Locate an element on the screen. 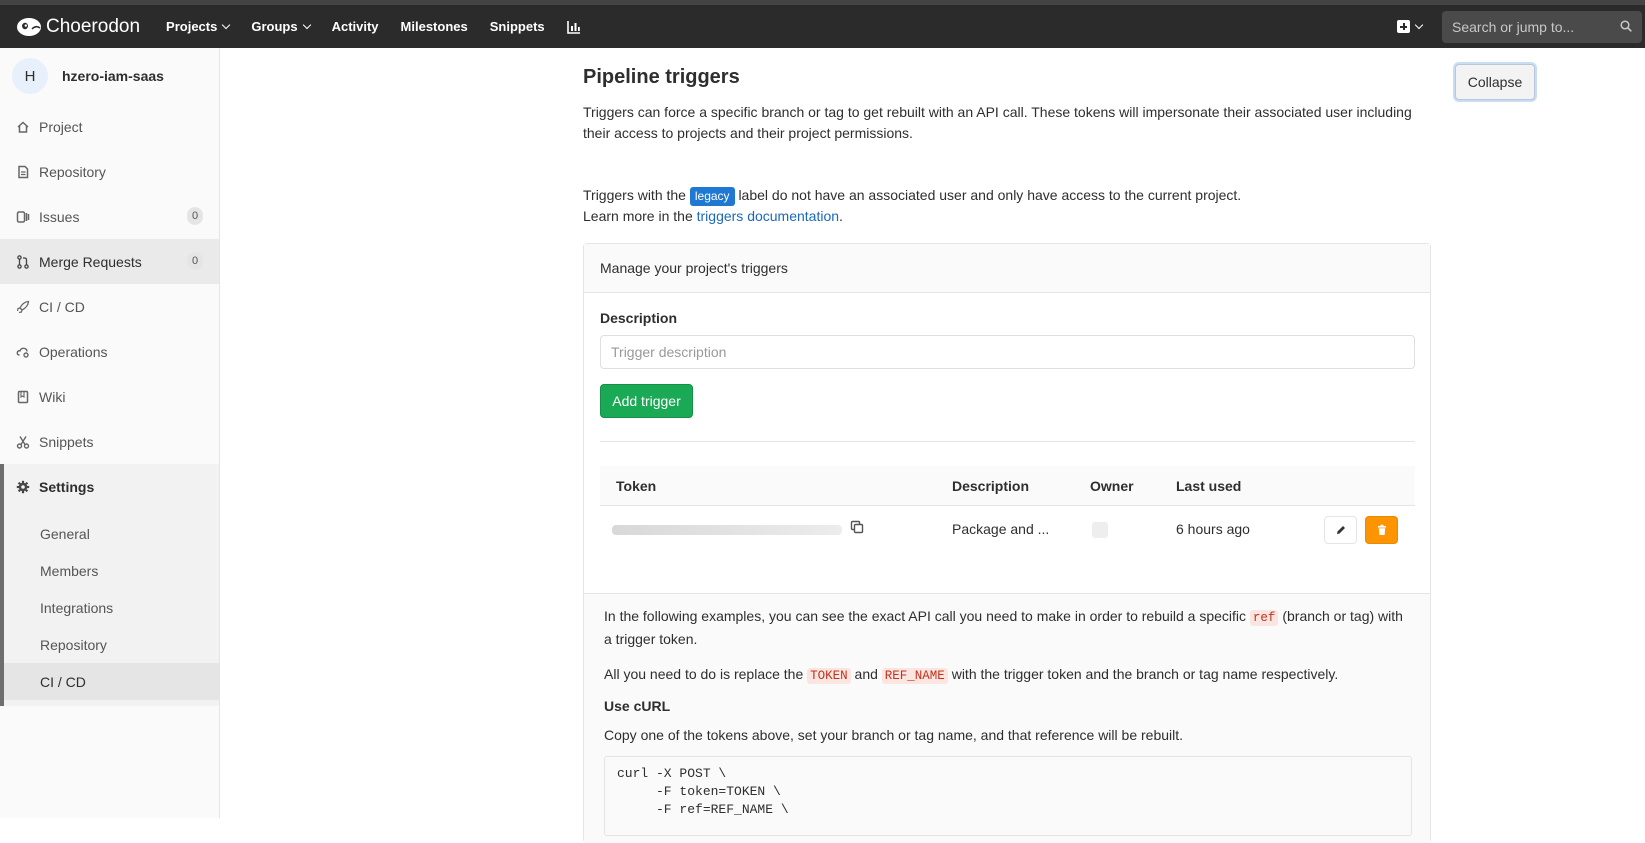 This screenshot has width=1645, height=843. brand-link: Choerodon is located at coordinates (78, 27).